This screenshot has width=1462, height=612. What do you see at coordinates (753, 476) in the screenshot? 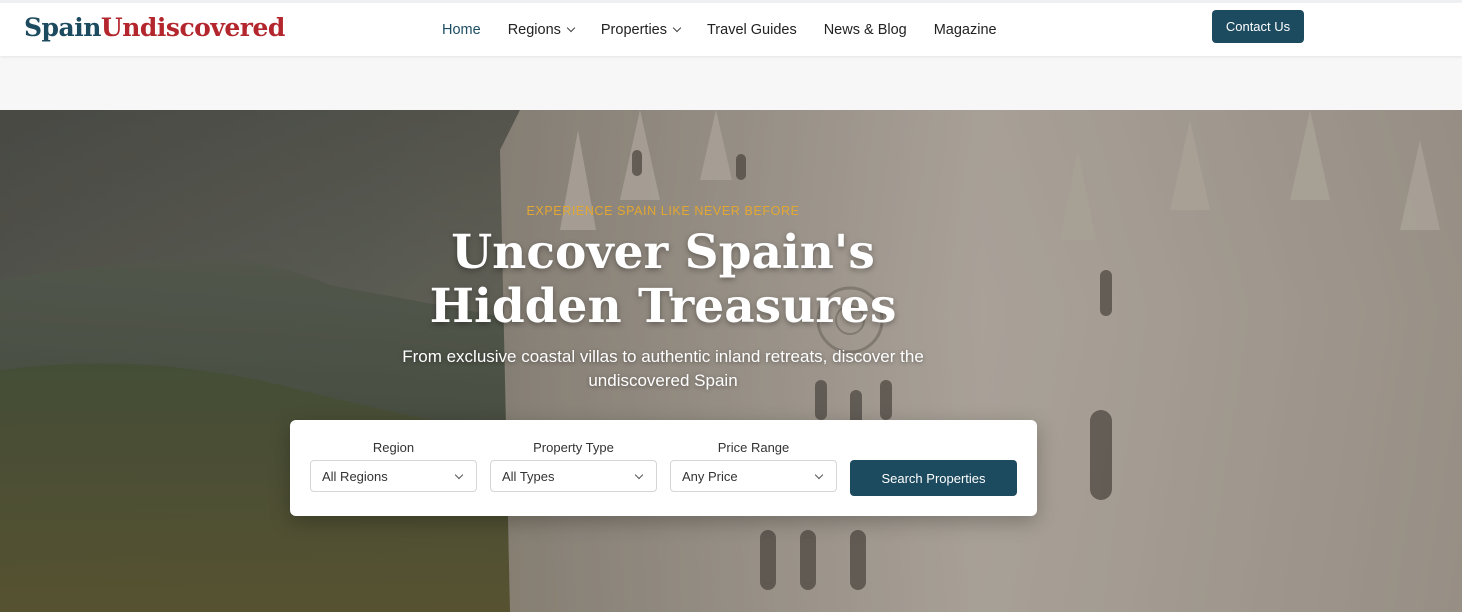
I see `price-range-select: Any Price` at bounding box center [753, 476].